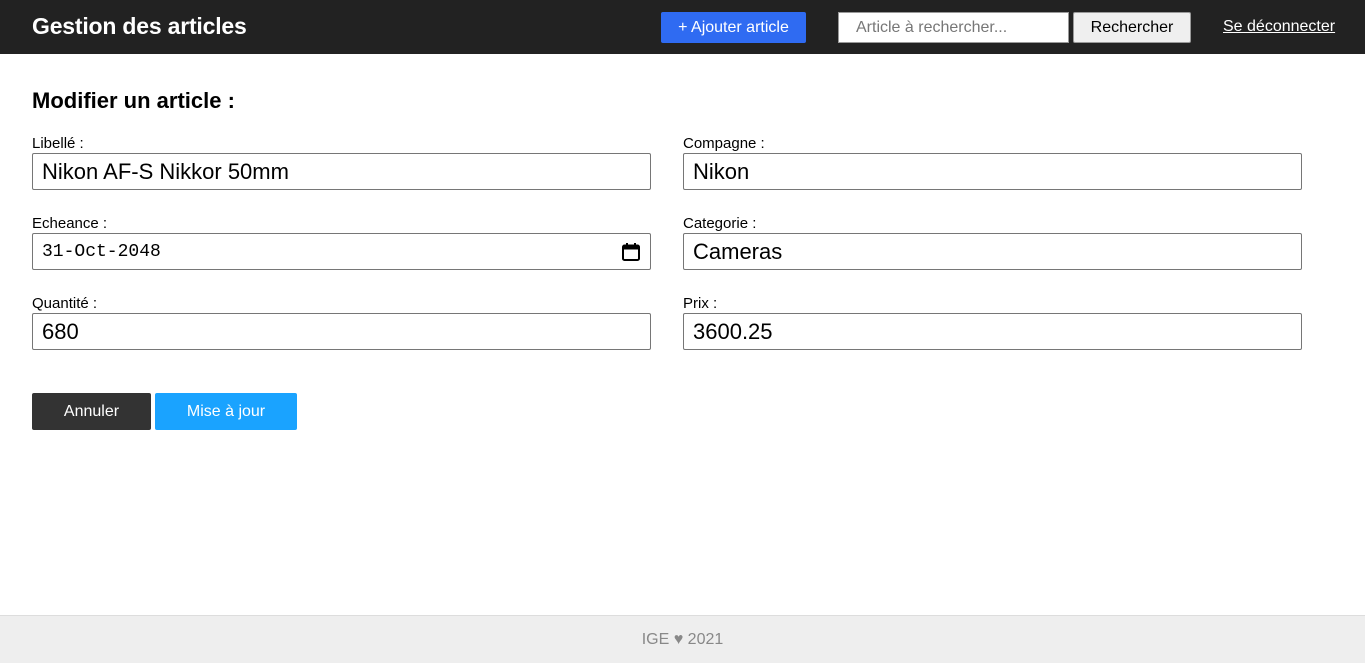  I want to click on echeance-date-field: 31-Oct-2048, so click(341, 251).